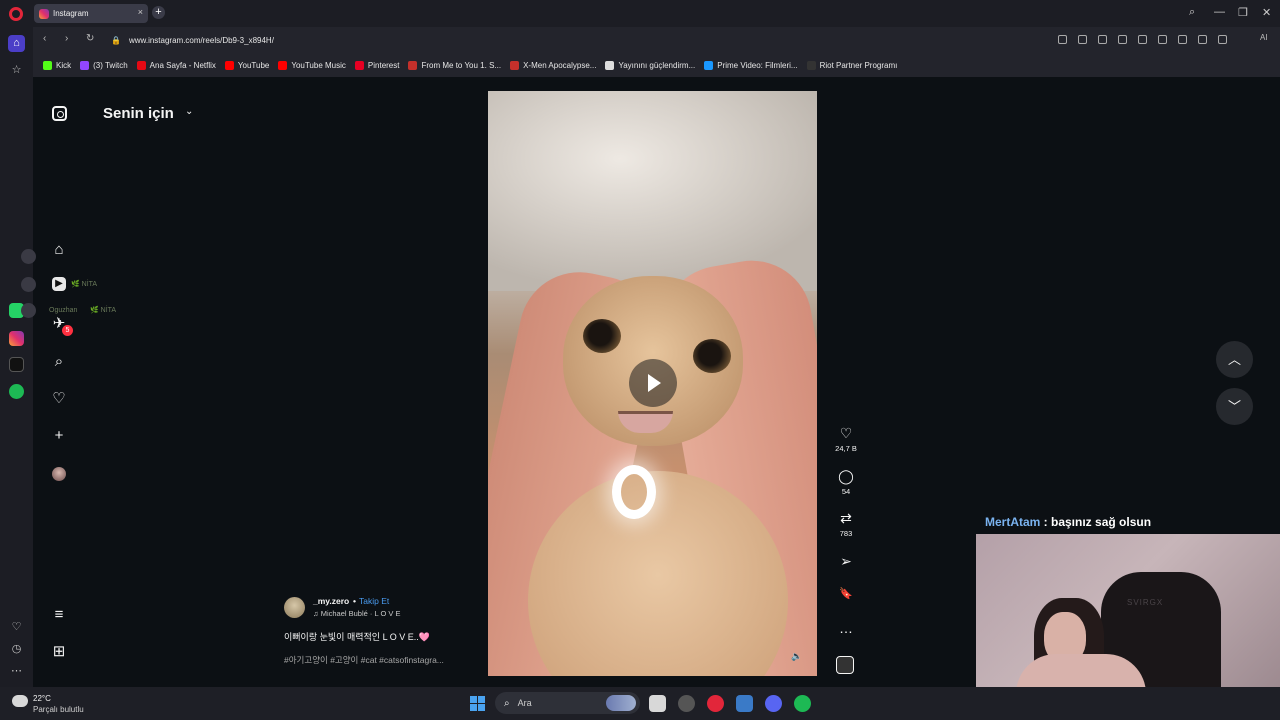 Image resolution: width=1280 pixels, height=720 pixels. What do you see at coordinates (846, 518) in the screenshot?
I see `repost-icon: ⇄` at bounding box center [846, 518].